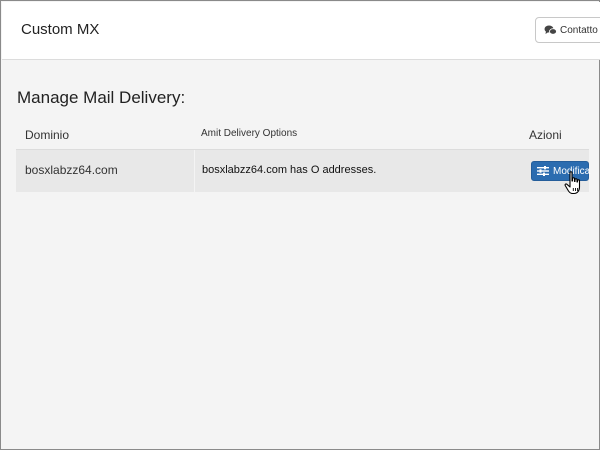  Describe the element at coordinates (545, 135) in the screenshot. I see `column-header-actions: Azioni` at that location.